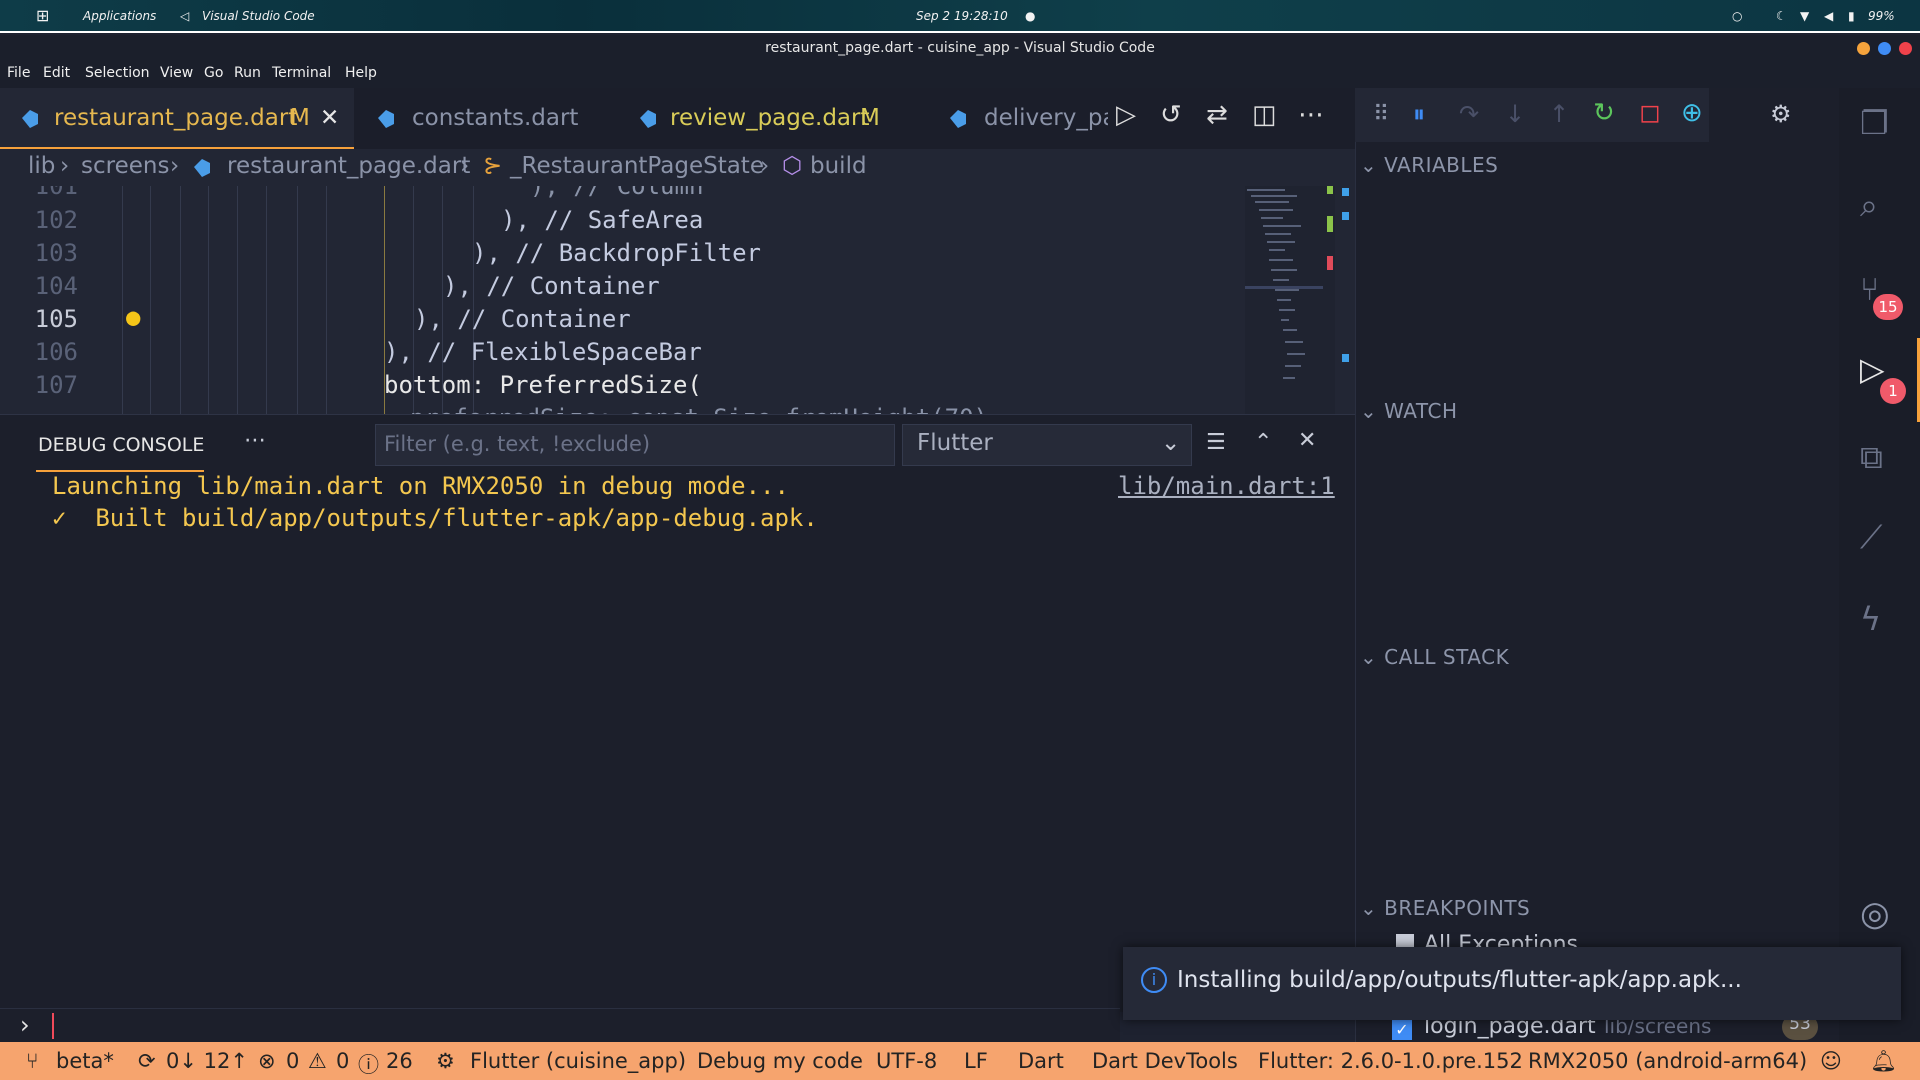 Image resolution: width=1920 pixels, height=1080 pixels. Describe the element at coordinates (1880, 458) in the screenshot. I see `extensions-icon: ⧉` at that location.